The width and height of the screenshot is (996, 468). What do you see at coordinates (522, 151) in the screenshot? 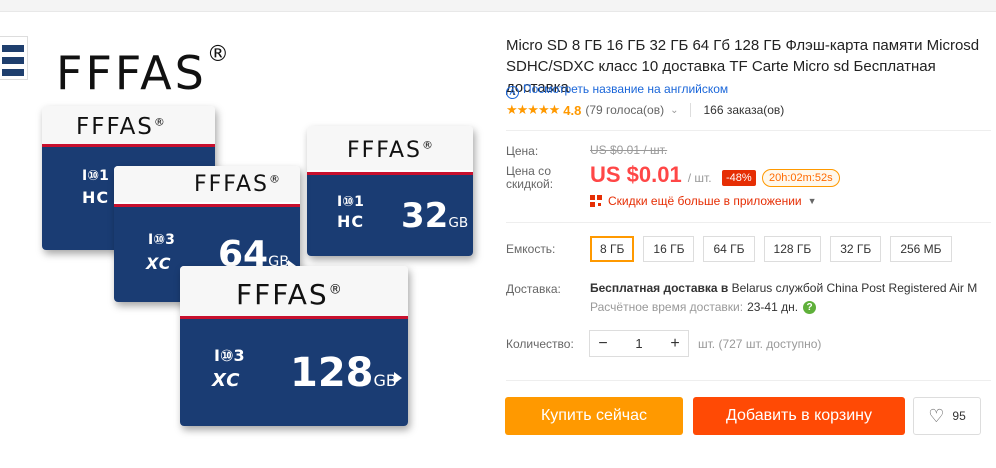
I see `price-label: Цена:` at bounding box center [522, 151].